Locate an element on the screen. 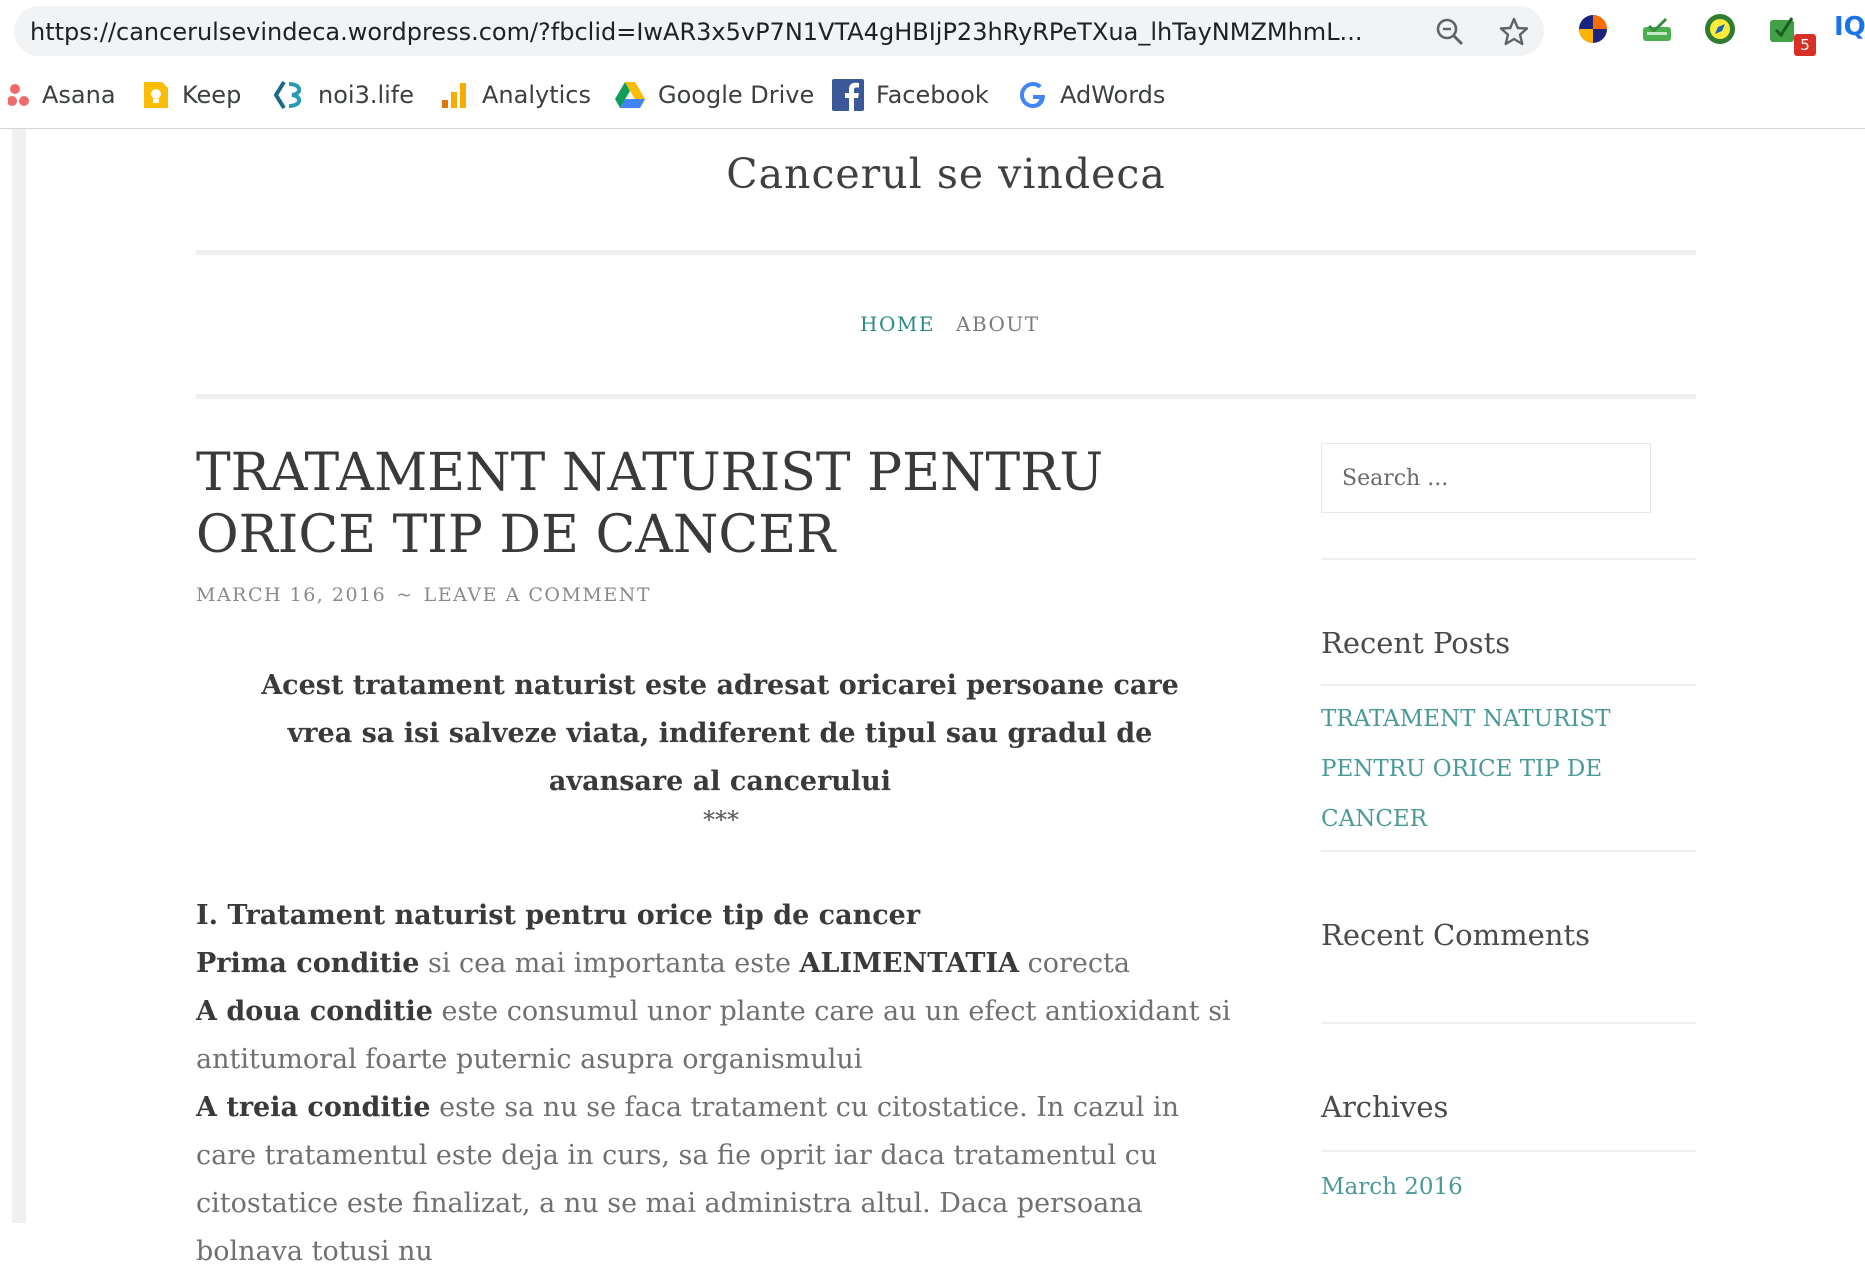 The height and width of the screenshot is (1276, 1865). bookmark-facebook: Facebook is located at coordinates (910, 95).